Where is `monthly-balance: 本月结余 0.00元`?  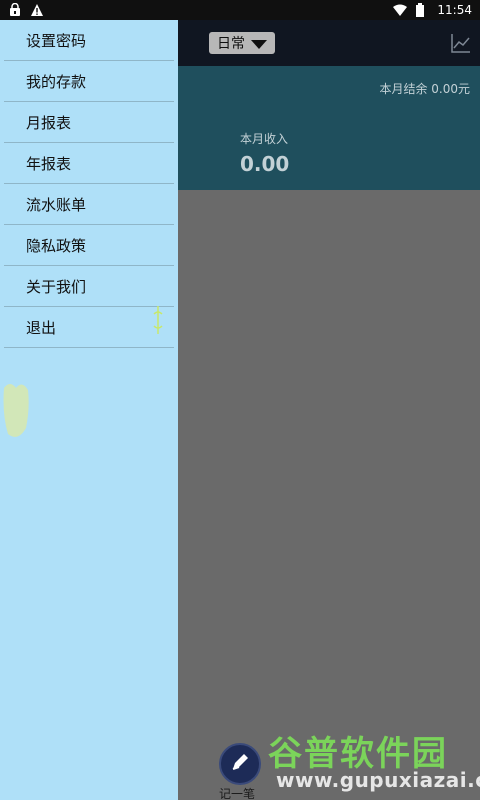 monthly-balance: 本月结余 0.00元 is located at coordinates (424, 89).